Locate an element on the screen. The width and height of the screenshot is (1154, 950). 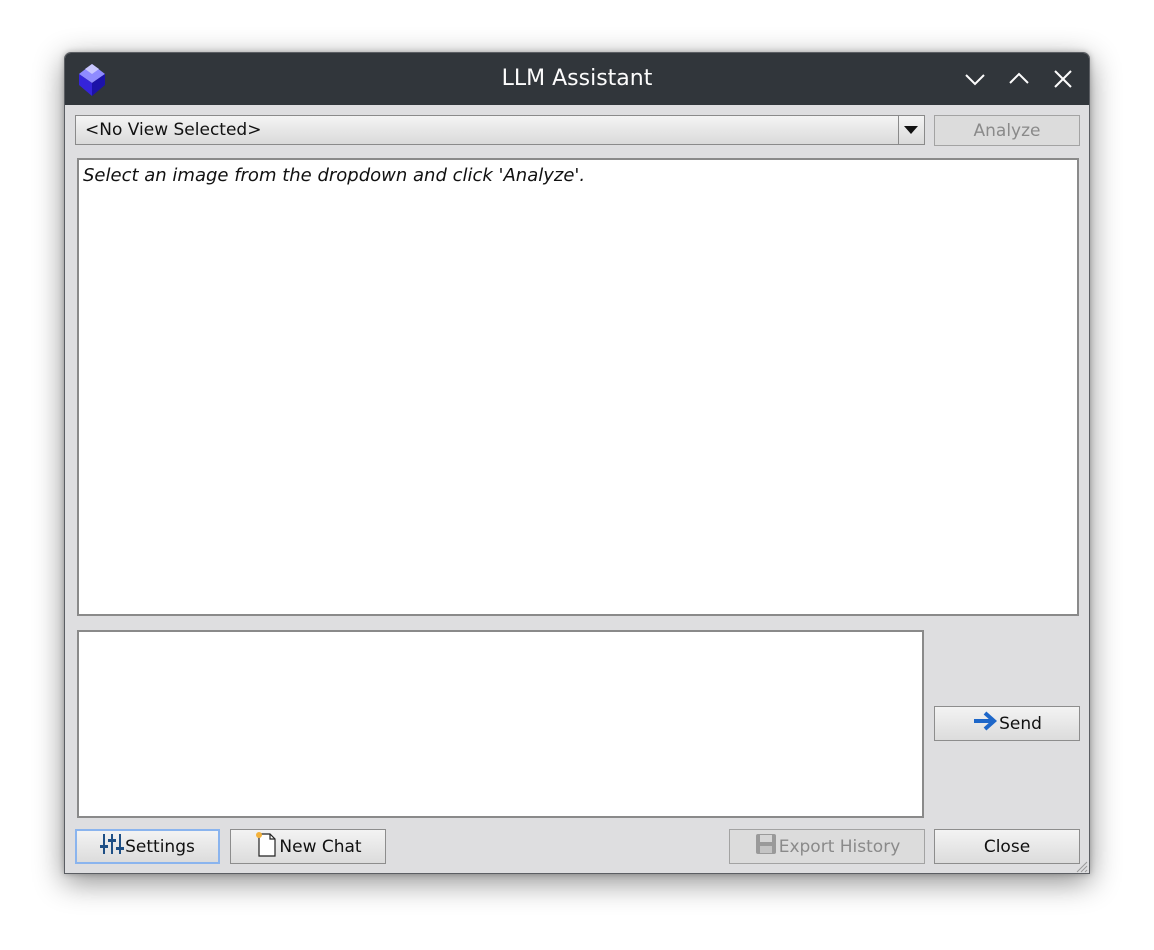
window-title: LLM Assistant is located at coordinates (577, 78).